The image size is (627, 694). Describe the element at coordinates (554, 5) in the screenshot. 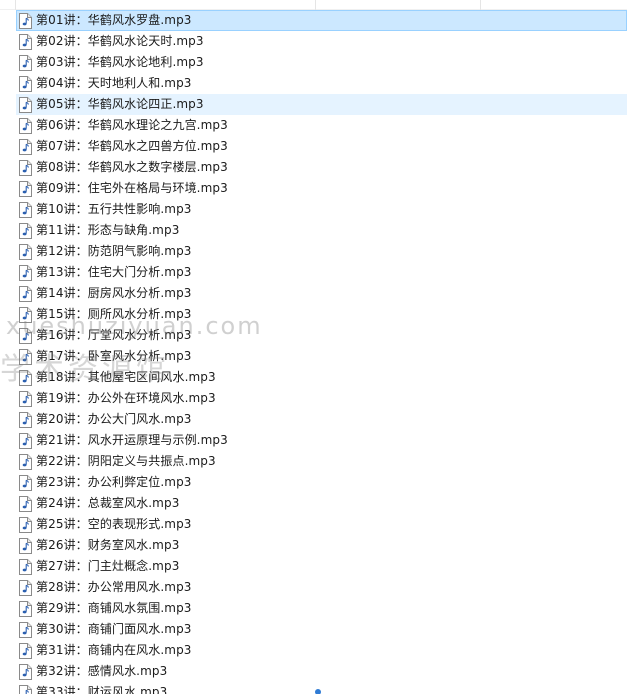

I see `column-header-type` at that location.